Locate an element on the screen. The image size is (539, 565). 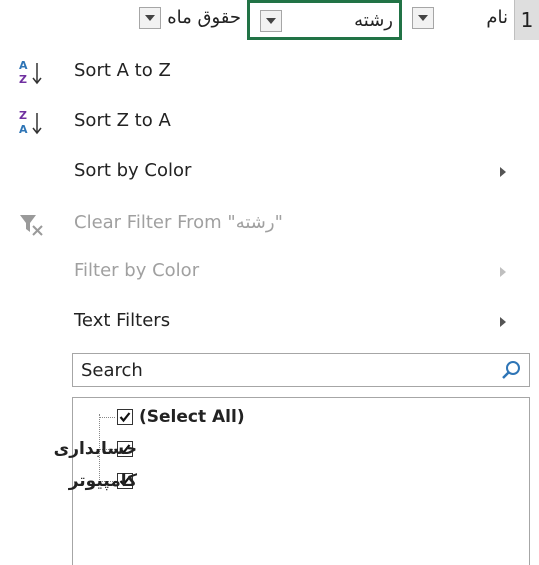
row-number: 1 is located at coordinates (526, 20).